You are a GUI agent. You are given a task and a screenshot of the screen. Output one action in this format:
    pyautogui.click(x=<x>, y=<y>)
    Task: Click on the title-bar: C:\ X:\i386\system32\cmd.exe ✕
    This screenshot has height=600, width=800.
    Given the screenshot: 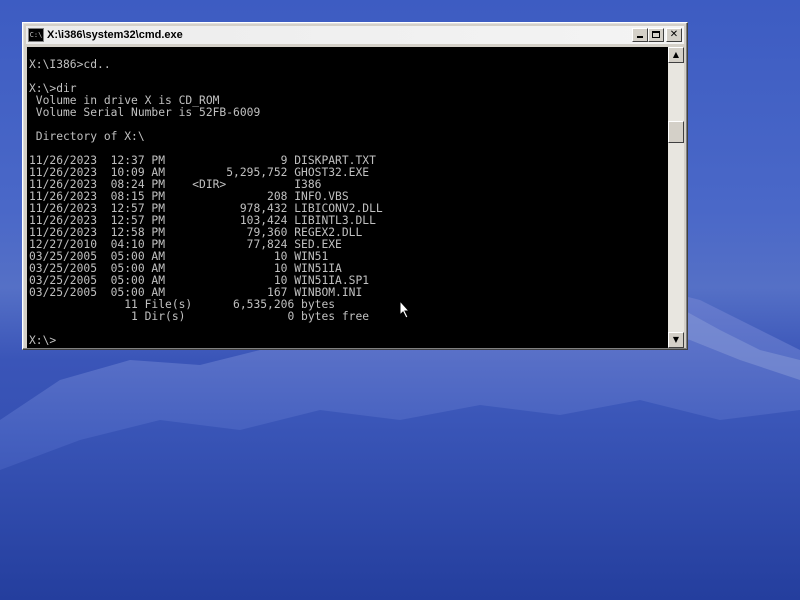 What is the action you would take?
    pyautogui.click(x=355, y=35)
    